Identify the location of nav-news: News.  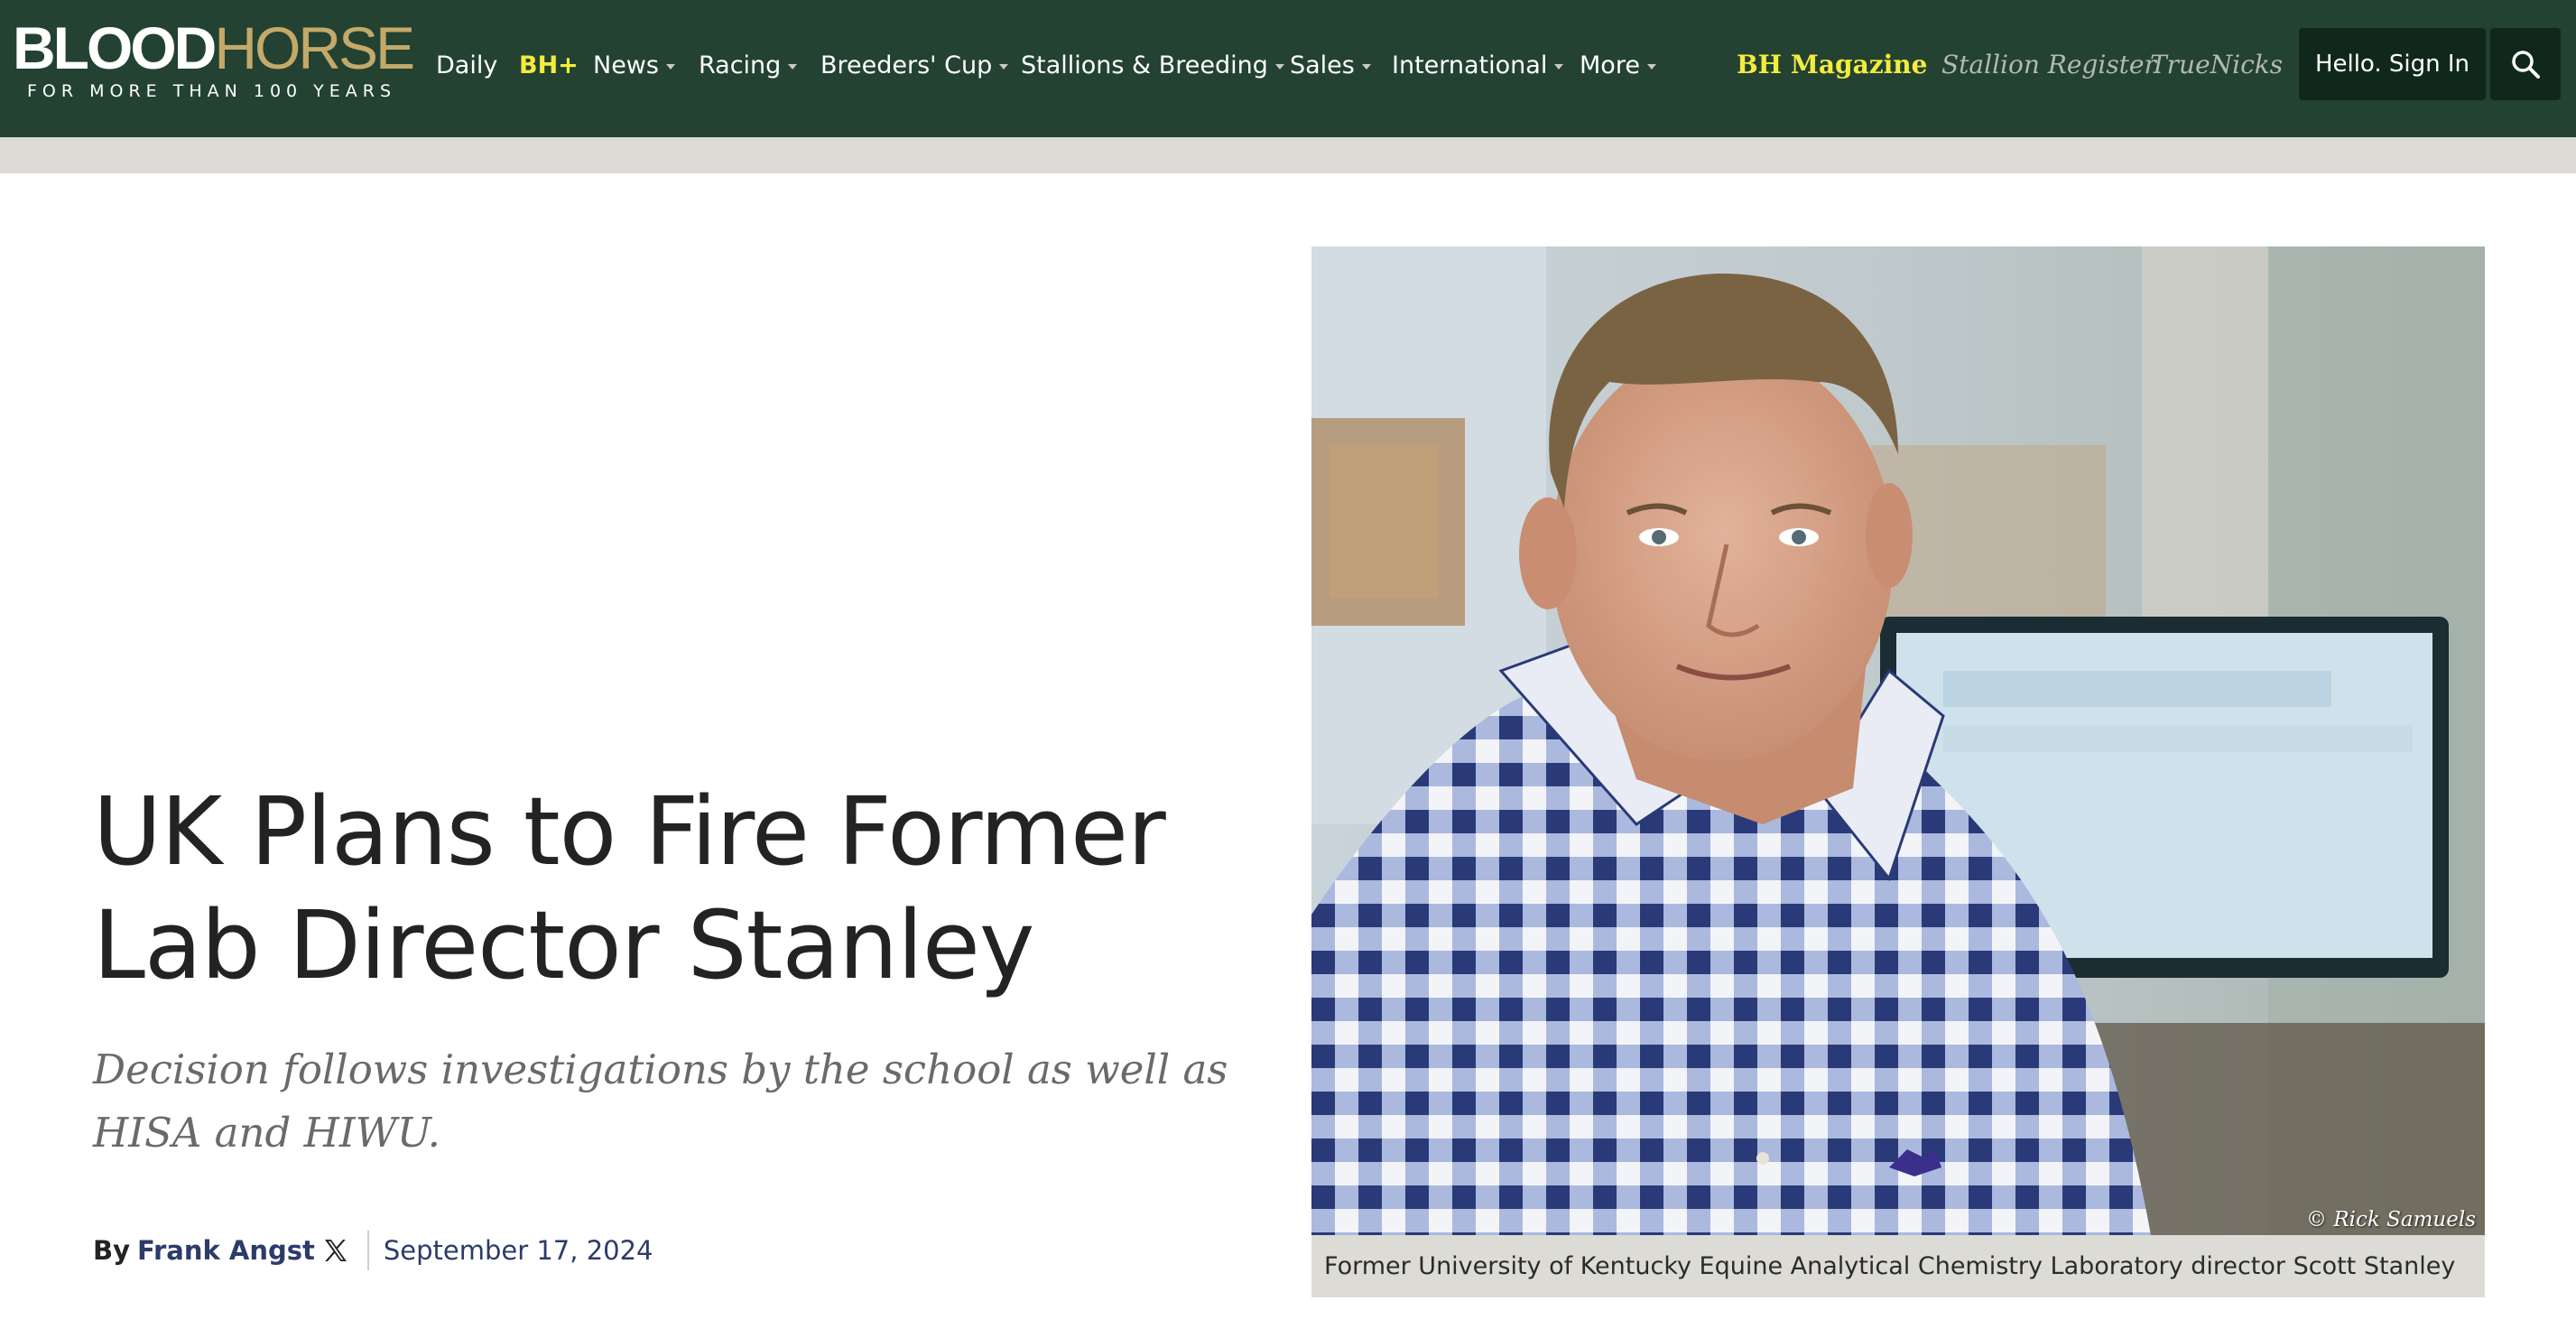
(634, 65).